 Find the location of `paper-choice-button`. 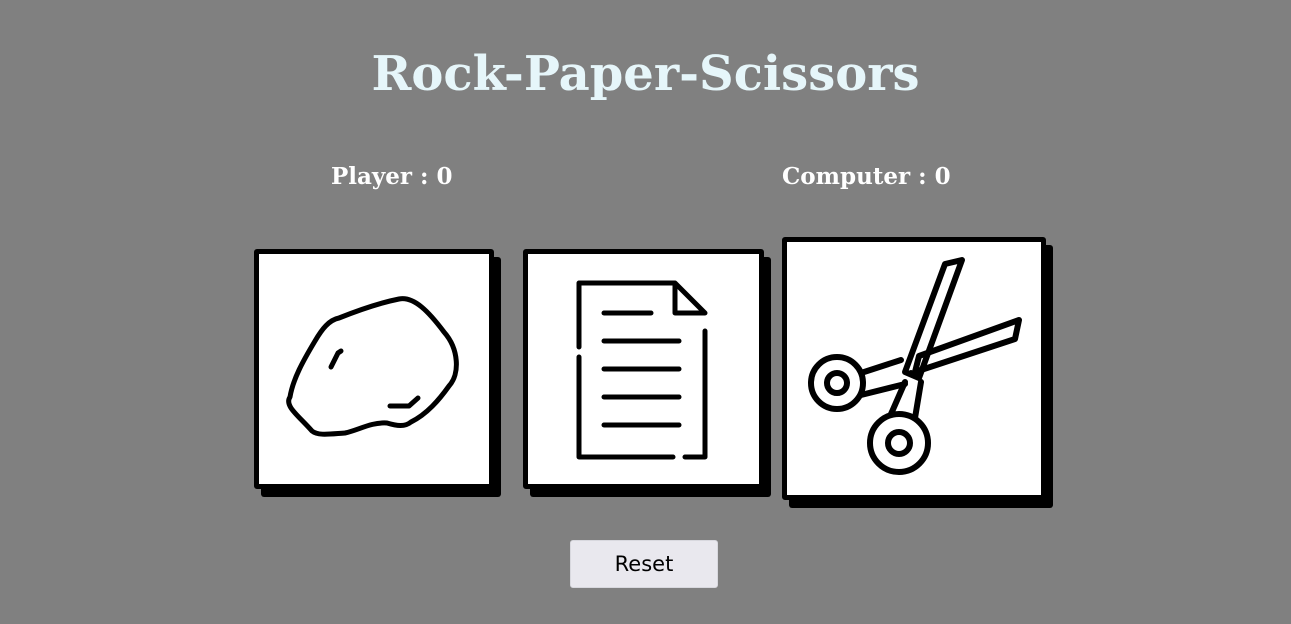

paper-choice-button is located at coordinates (643, 369).